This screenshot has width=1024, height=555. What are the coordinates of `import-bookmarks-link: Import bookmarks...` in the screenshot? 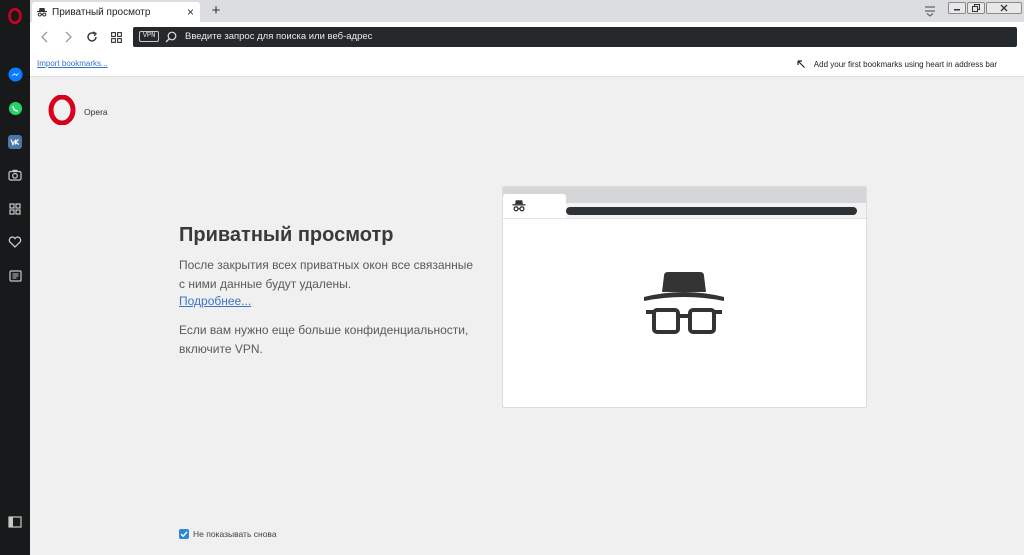 It's located at (72, 63).